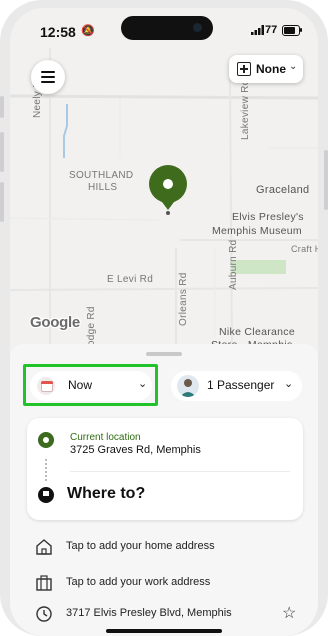  I want to click on star-icon: ☆, so click(289, 613).